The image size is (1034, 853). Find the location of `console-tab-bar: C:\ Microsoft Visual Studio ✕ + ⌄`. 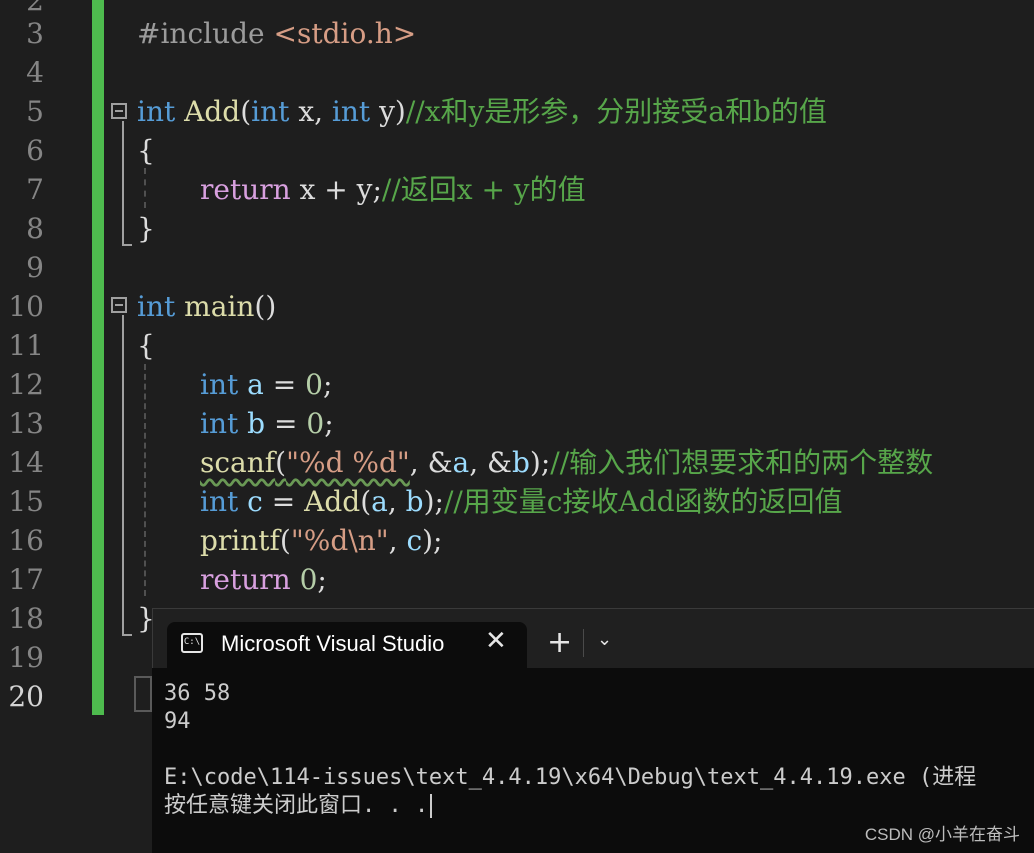

console-tab-bar: C:\ Microsoft Visual Studio ✕ + ⌄ is located at coordinates (593, 638).